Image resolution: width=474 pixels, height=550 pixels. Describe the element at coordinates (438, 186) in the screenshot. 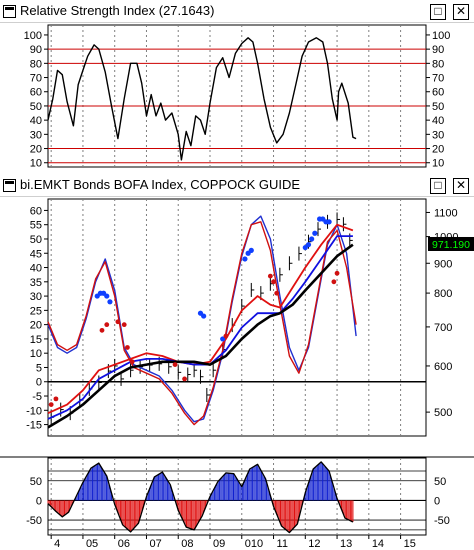

I see `price-restore-button: □` at that location.